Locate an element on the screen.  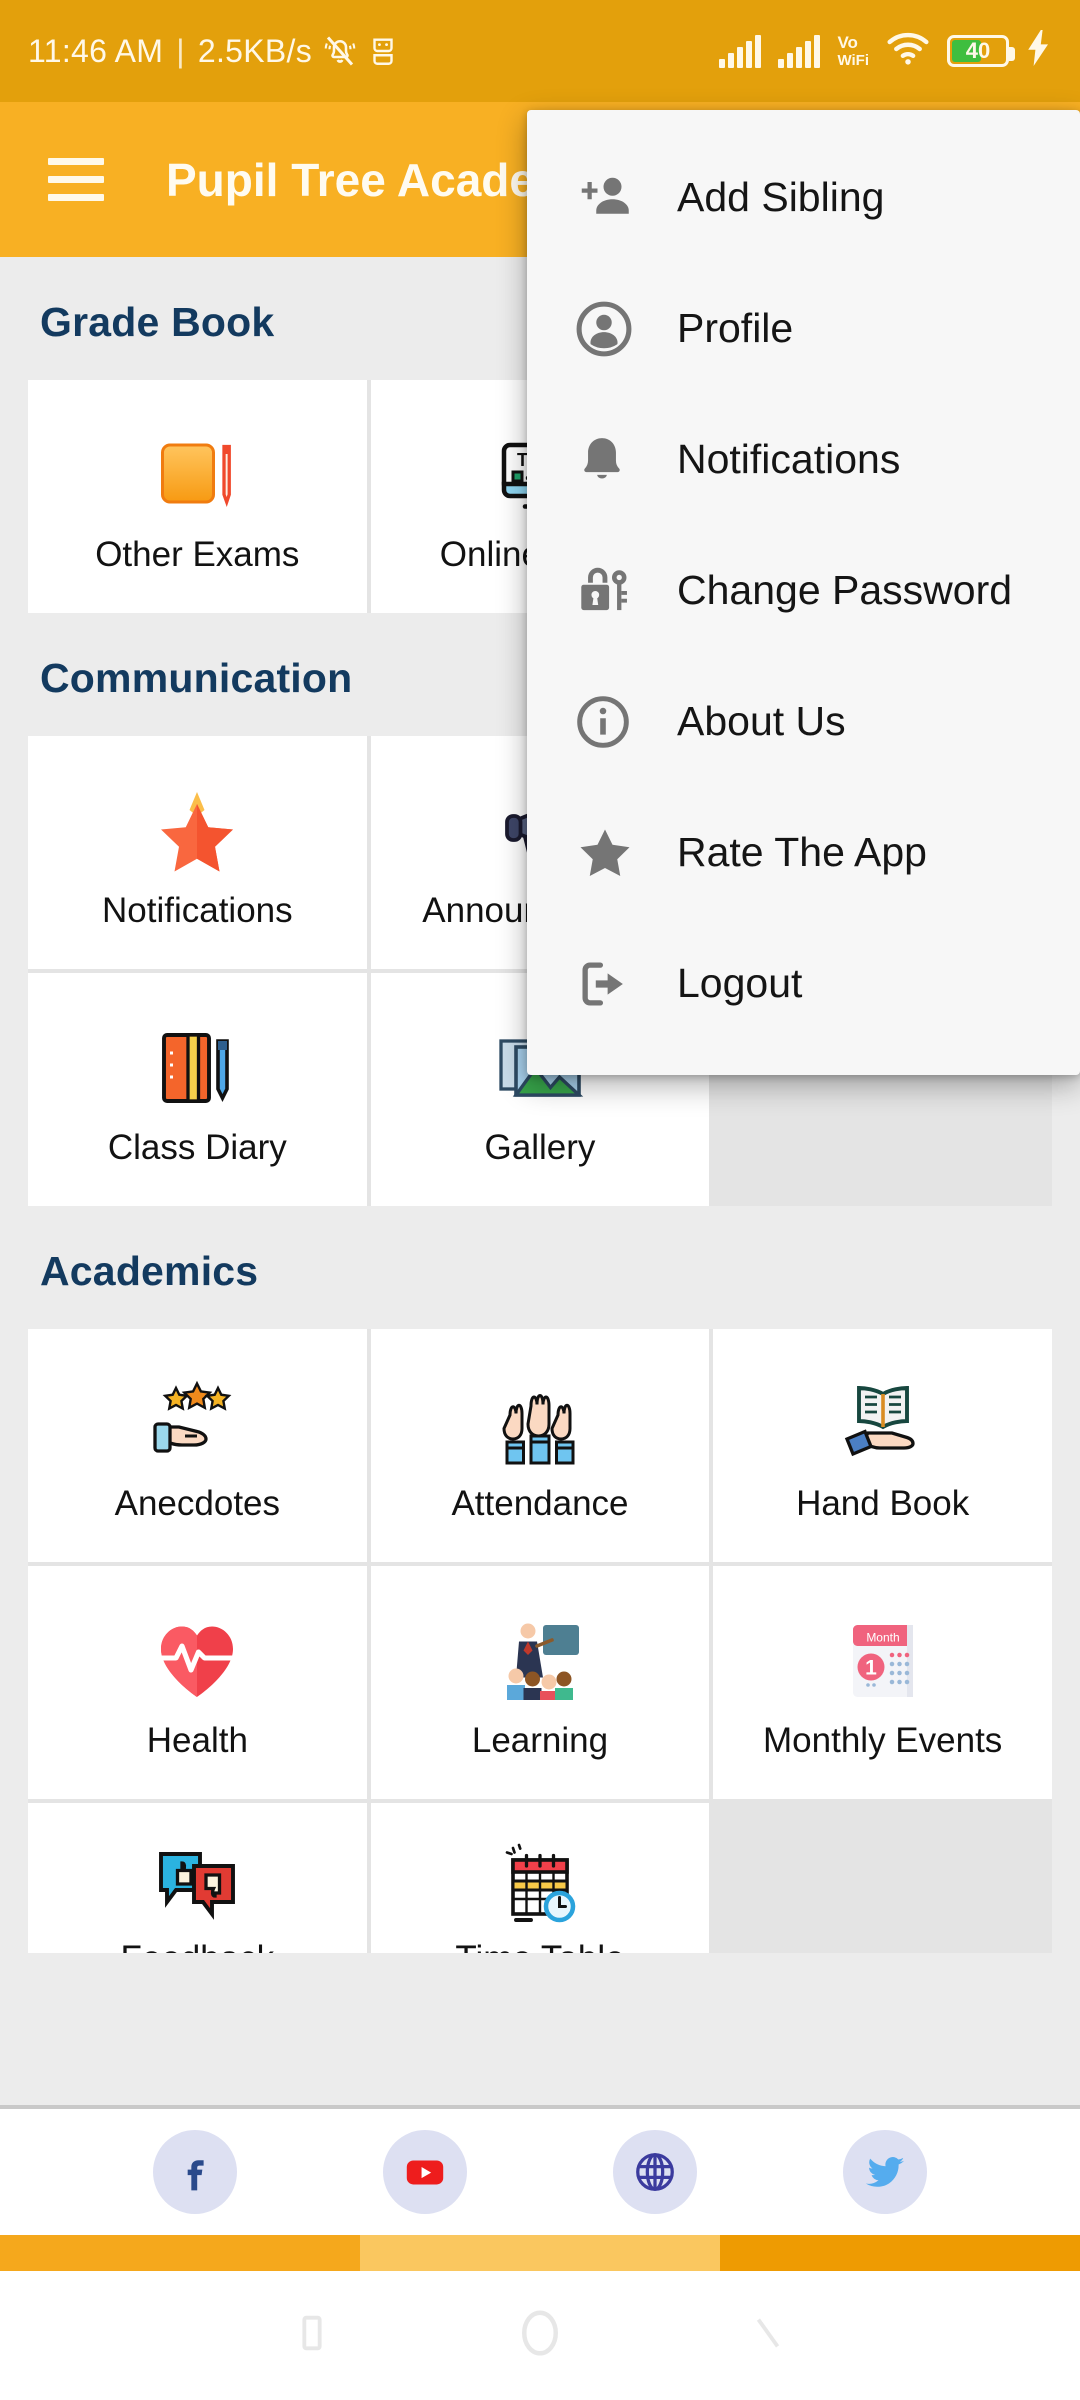
status-bar-right: Vo WiFi 40 is located at coordinates (885, 51).